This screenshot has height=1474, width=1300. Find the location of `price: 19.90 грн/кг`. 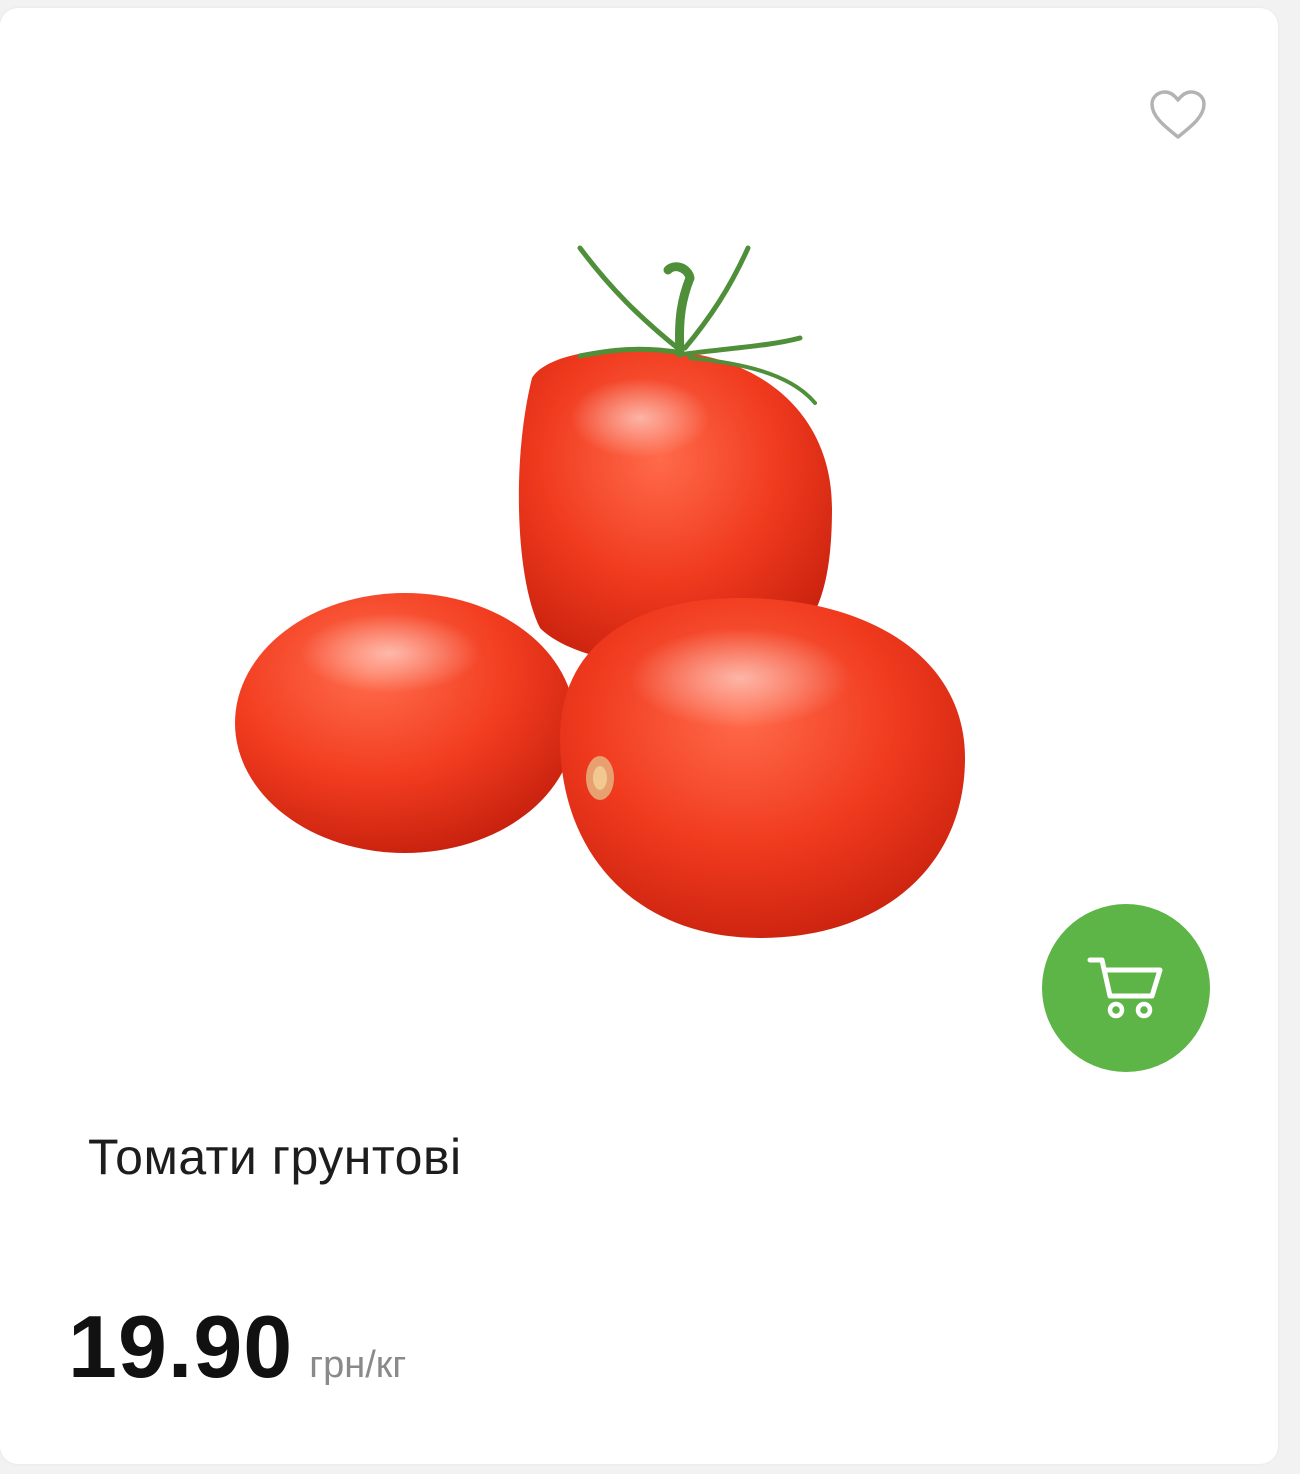

price: 19.90 грн/кг is located at coordinates (237, 1347).